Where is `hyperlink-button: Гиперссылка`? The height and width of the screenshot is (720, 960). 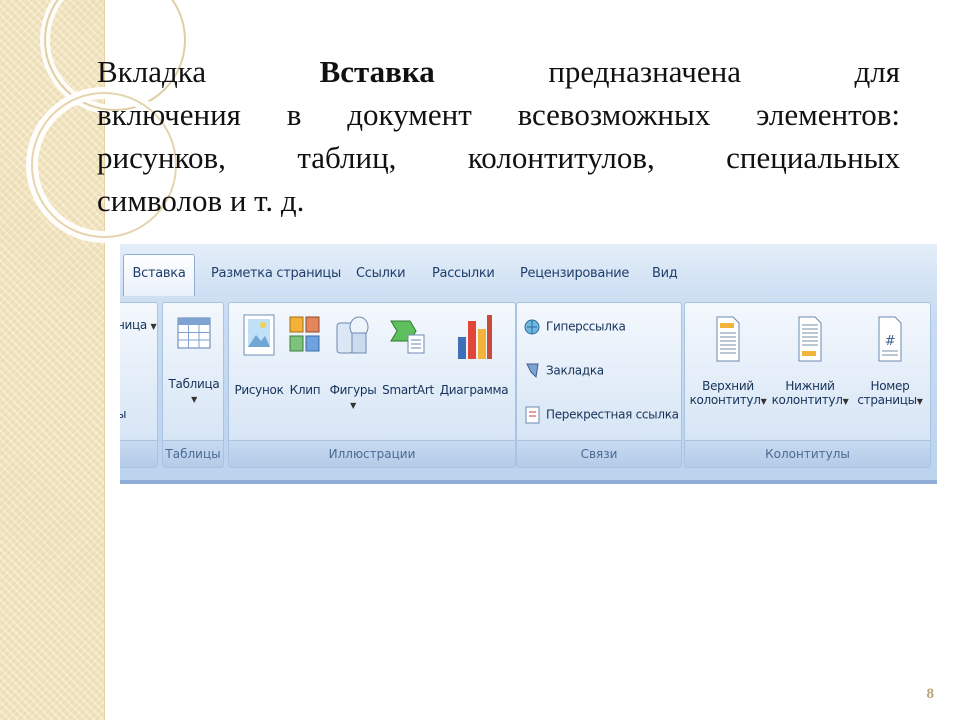 hyperlink-button: Гиперссылка is located at coordinates (574, 327).